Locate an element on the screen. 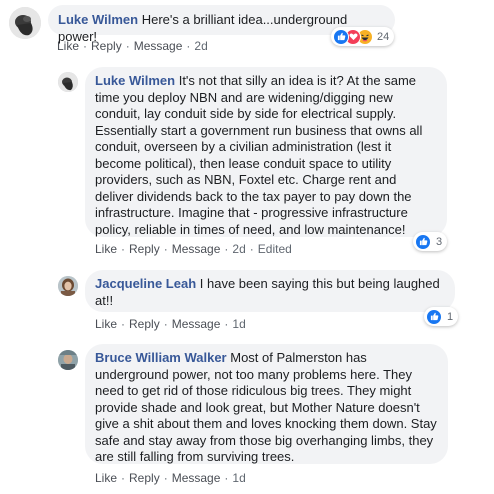 This screenshot has width=494, height=494. comment-author: Jacqueline Leah is located at coordinates (145, 283).